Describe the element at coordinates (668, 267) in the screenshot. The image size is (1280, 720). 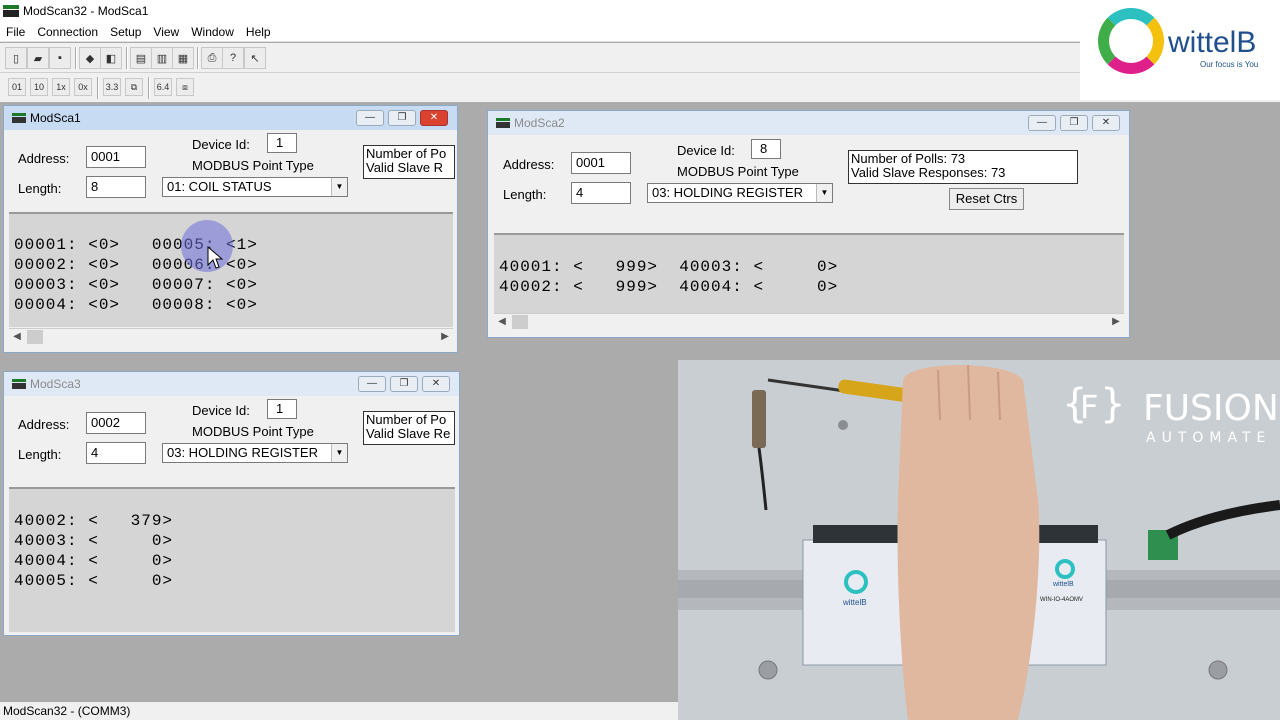
I see `data-row: 40001: < 999> 40003: < 0>` at that location.